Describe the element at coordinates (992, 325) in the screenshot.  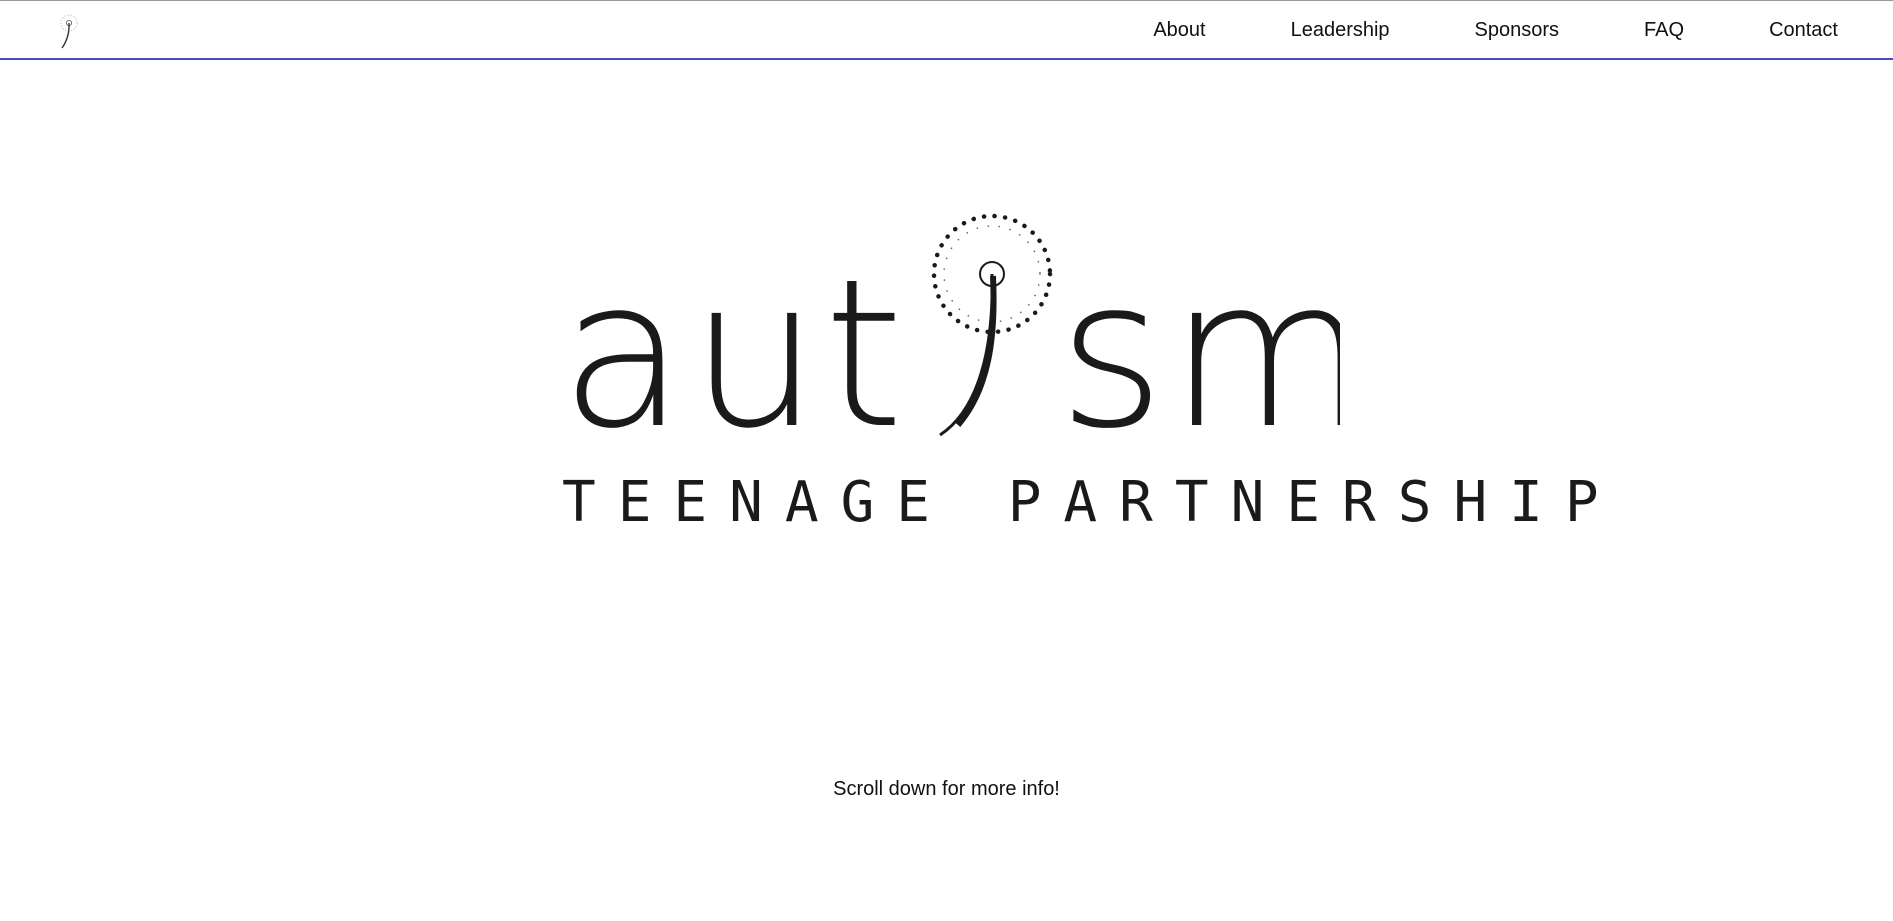
I see `dandelion-i-icon` at that location.